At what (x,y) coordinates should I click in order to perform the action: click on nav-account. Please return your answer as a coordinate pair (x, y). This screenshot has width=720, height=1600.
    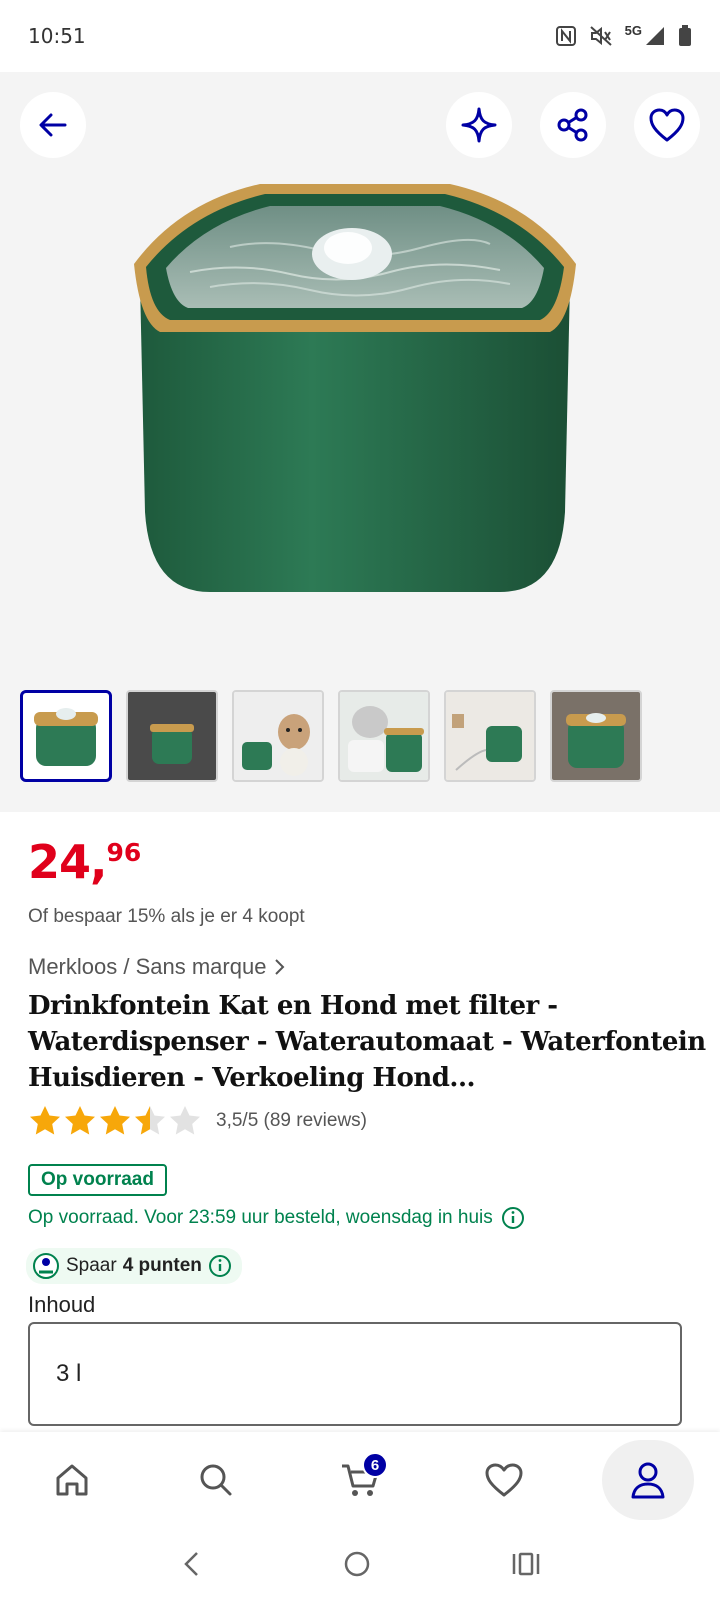
    Looking at the image, I should click on (648, 1480).